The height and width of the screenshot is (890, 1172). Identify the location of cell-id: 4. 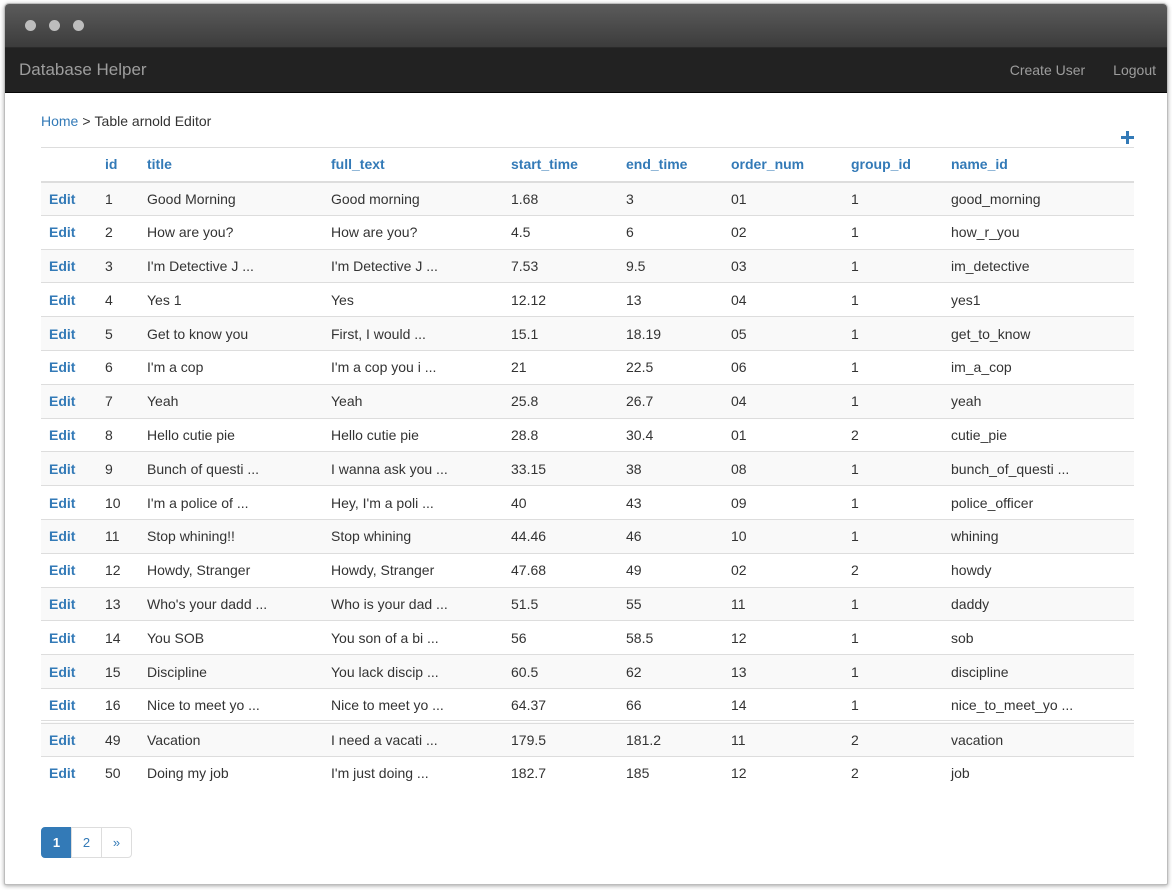
(118, 299).